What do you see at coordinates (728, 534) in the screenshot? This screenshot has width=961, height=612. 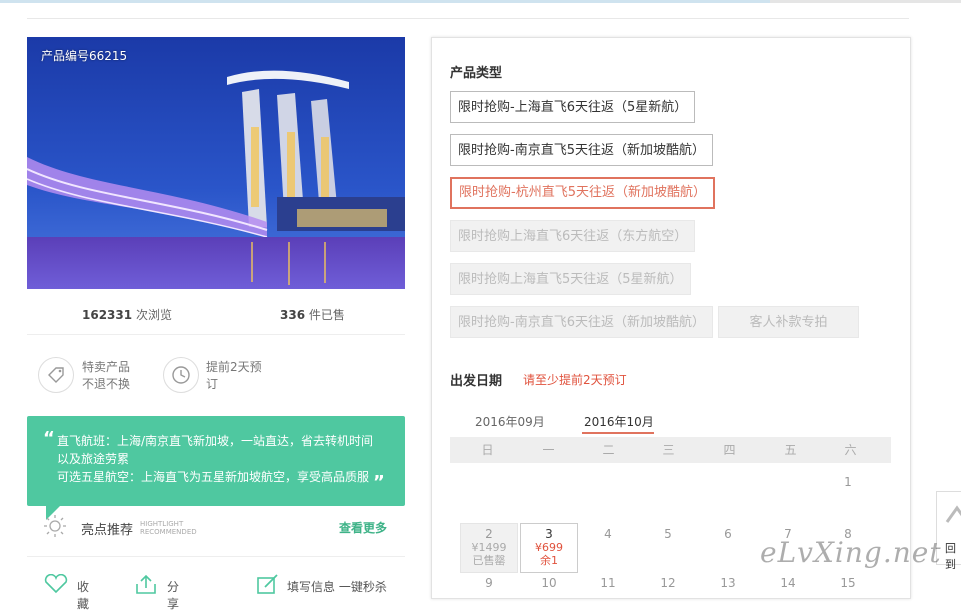 I see `calendar-day: 6` at bounding box center [728, 534].